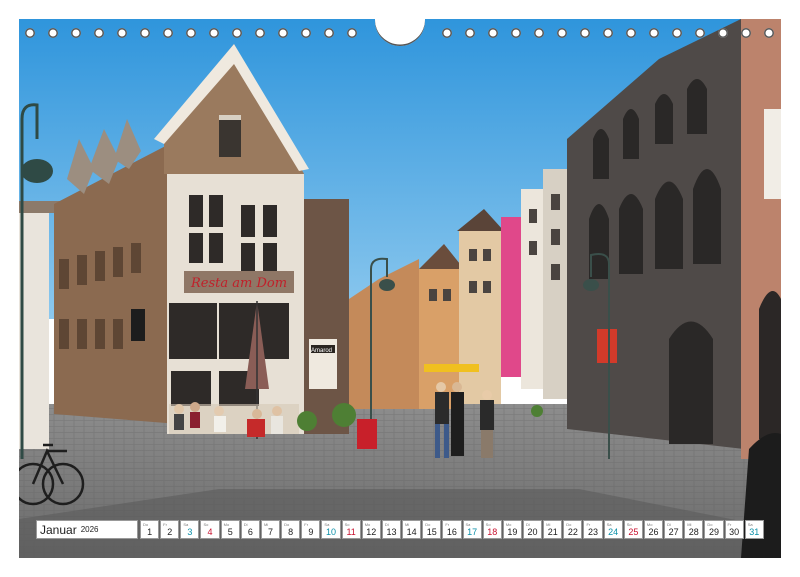 The image size is (800, 577). I want to click on day-number: 6, so click(250, 532).